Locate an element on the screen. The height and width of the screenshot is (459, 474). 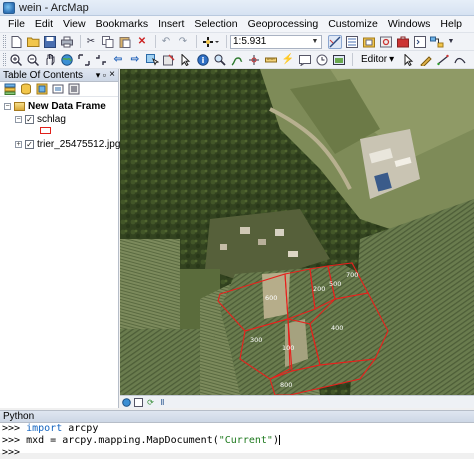
save-icon is located at coordinates (50, 42).